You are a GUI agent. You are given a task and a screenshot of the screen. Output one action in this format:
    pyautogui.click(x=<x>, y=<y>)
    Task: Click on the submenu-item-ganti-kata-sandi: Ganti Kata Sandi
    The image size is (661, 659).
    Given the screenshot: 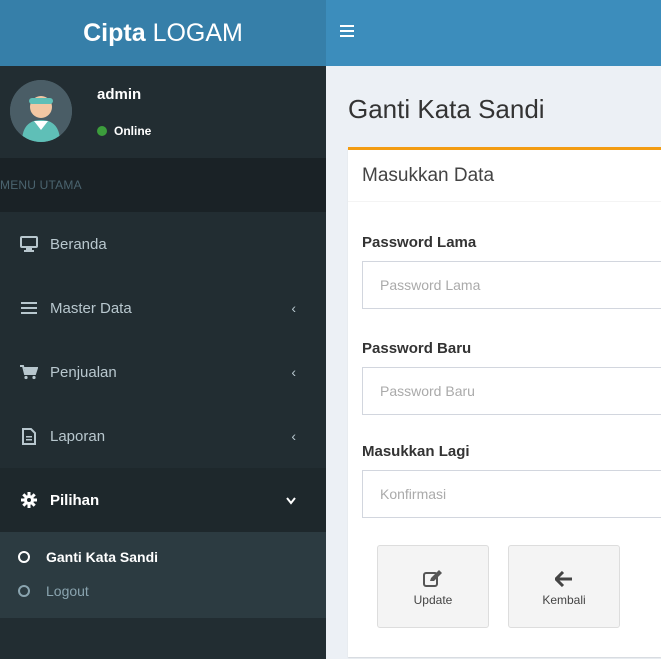 What is the action you would take?
    pyautogui.click(x=163, y=557)
    